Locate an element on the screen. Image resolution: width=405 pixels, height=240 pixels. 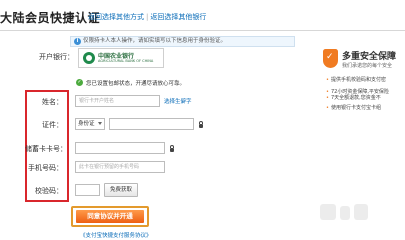
cert-number-input is located at coordinates (151, 124).